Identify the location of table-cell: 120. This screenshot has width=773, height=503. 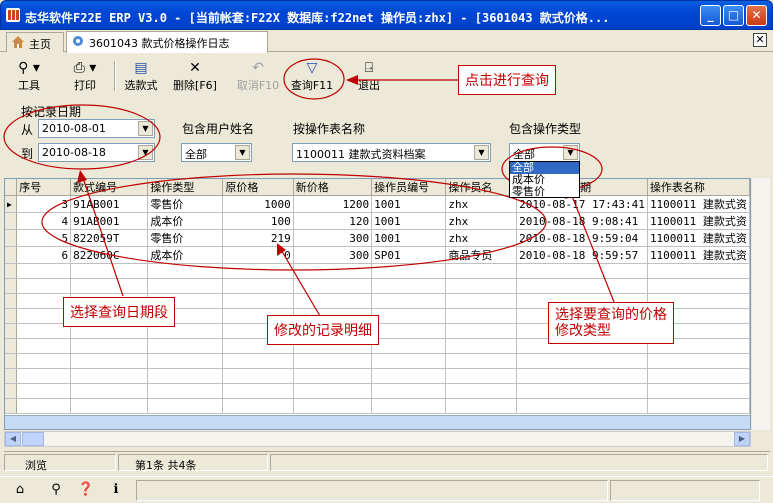
(333, 221).